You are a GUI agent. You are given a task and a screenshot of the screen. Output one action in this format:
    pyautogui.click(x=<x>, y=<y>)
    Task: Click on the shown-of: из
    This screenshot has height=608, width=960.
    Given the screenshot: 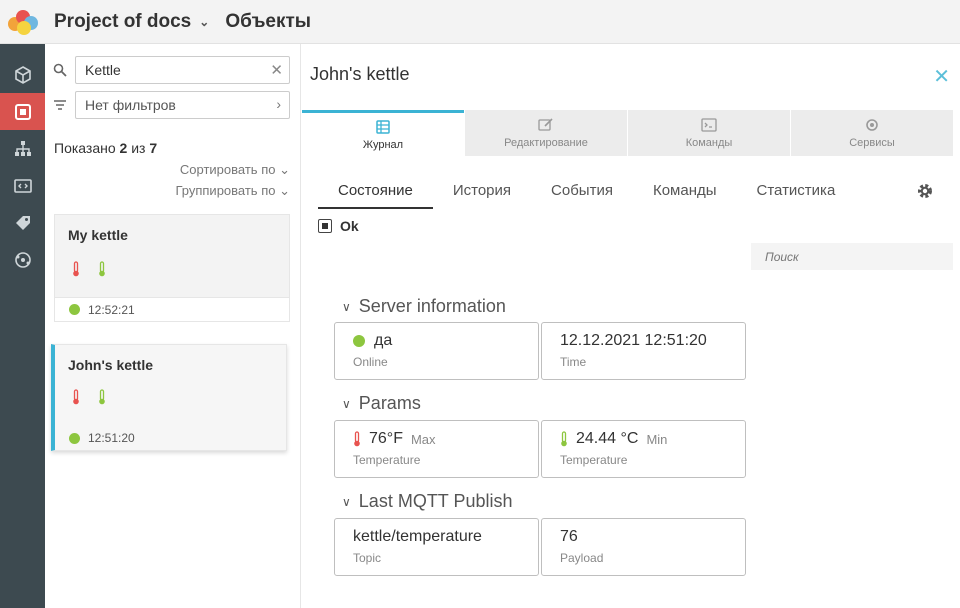 What is the action you would take?
    pyautogui.click(x=138, y=148)
    